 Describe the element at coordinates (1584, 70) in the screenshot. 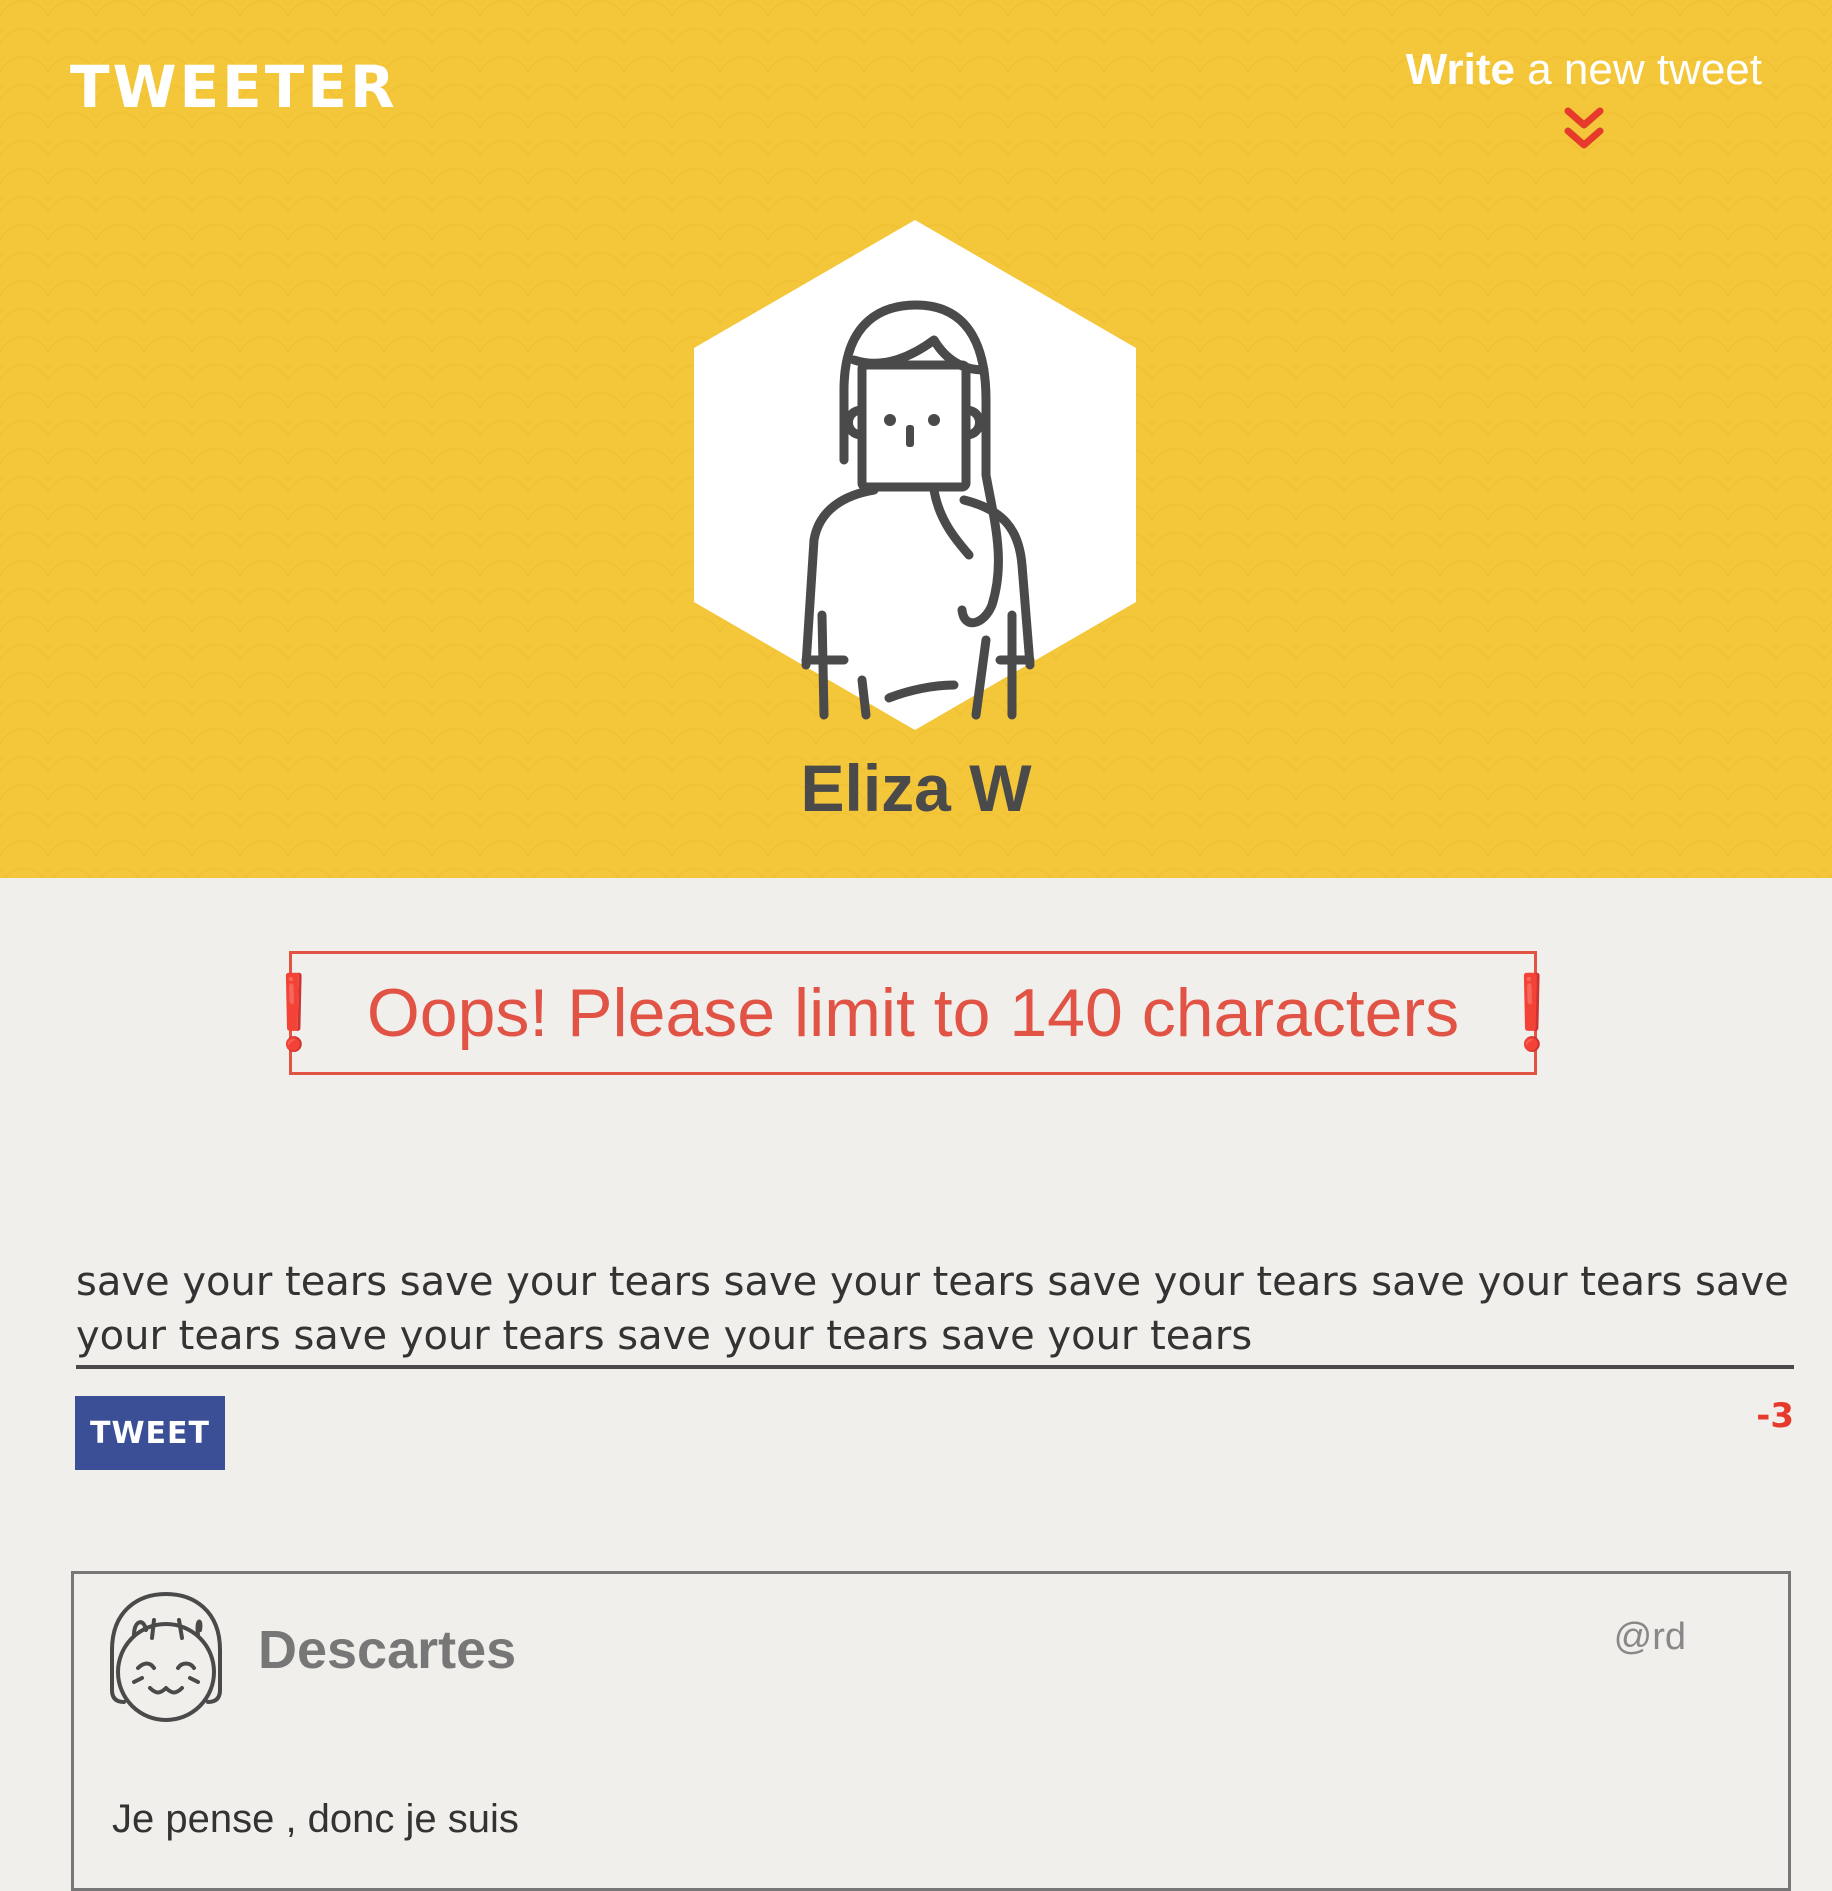

I see `write-new-tweet-label: Write a new tweet` at that location.